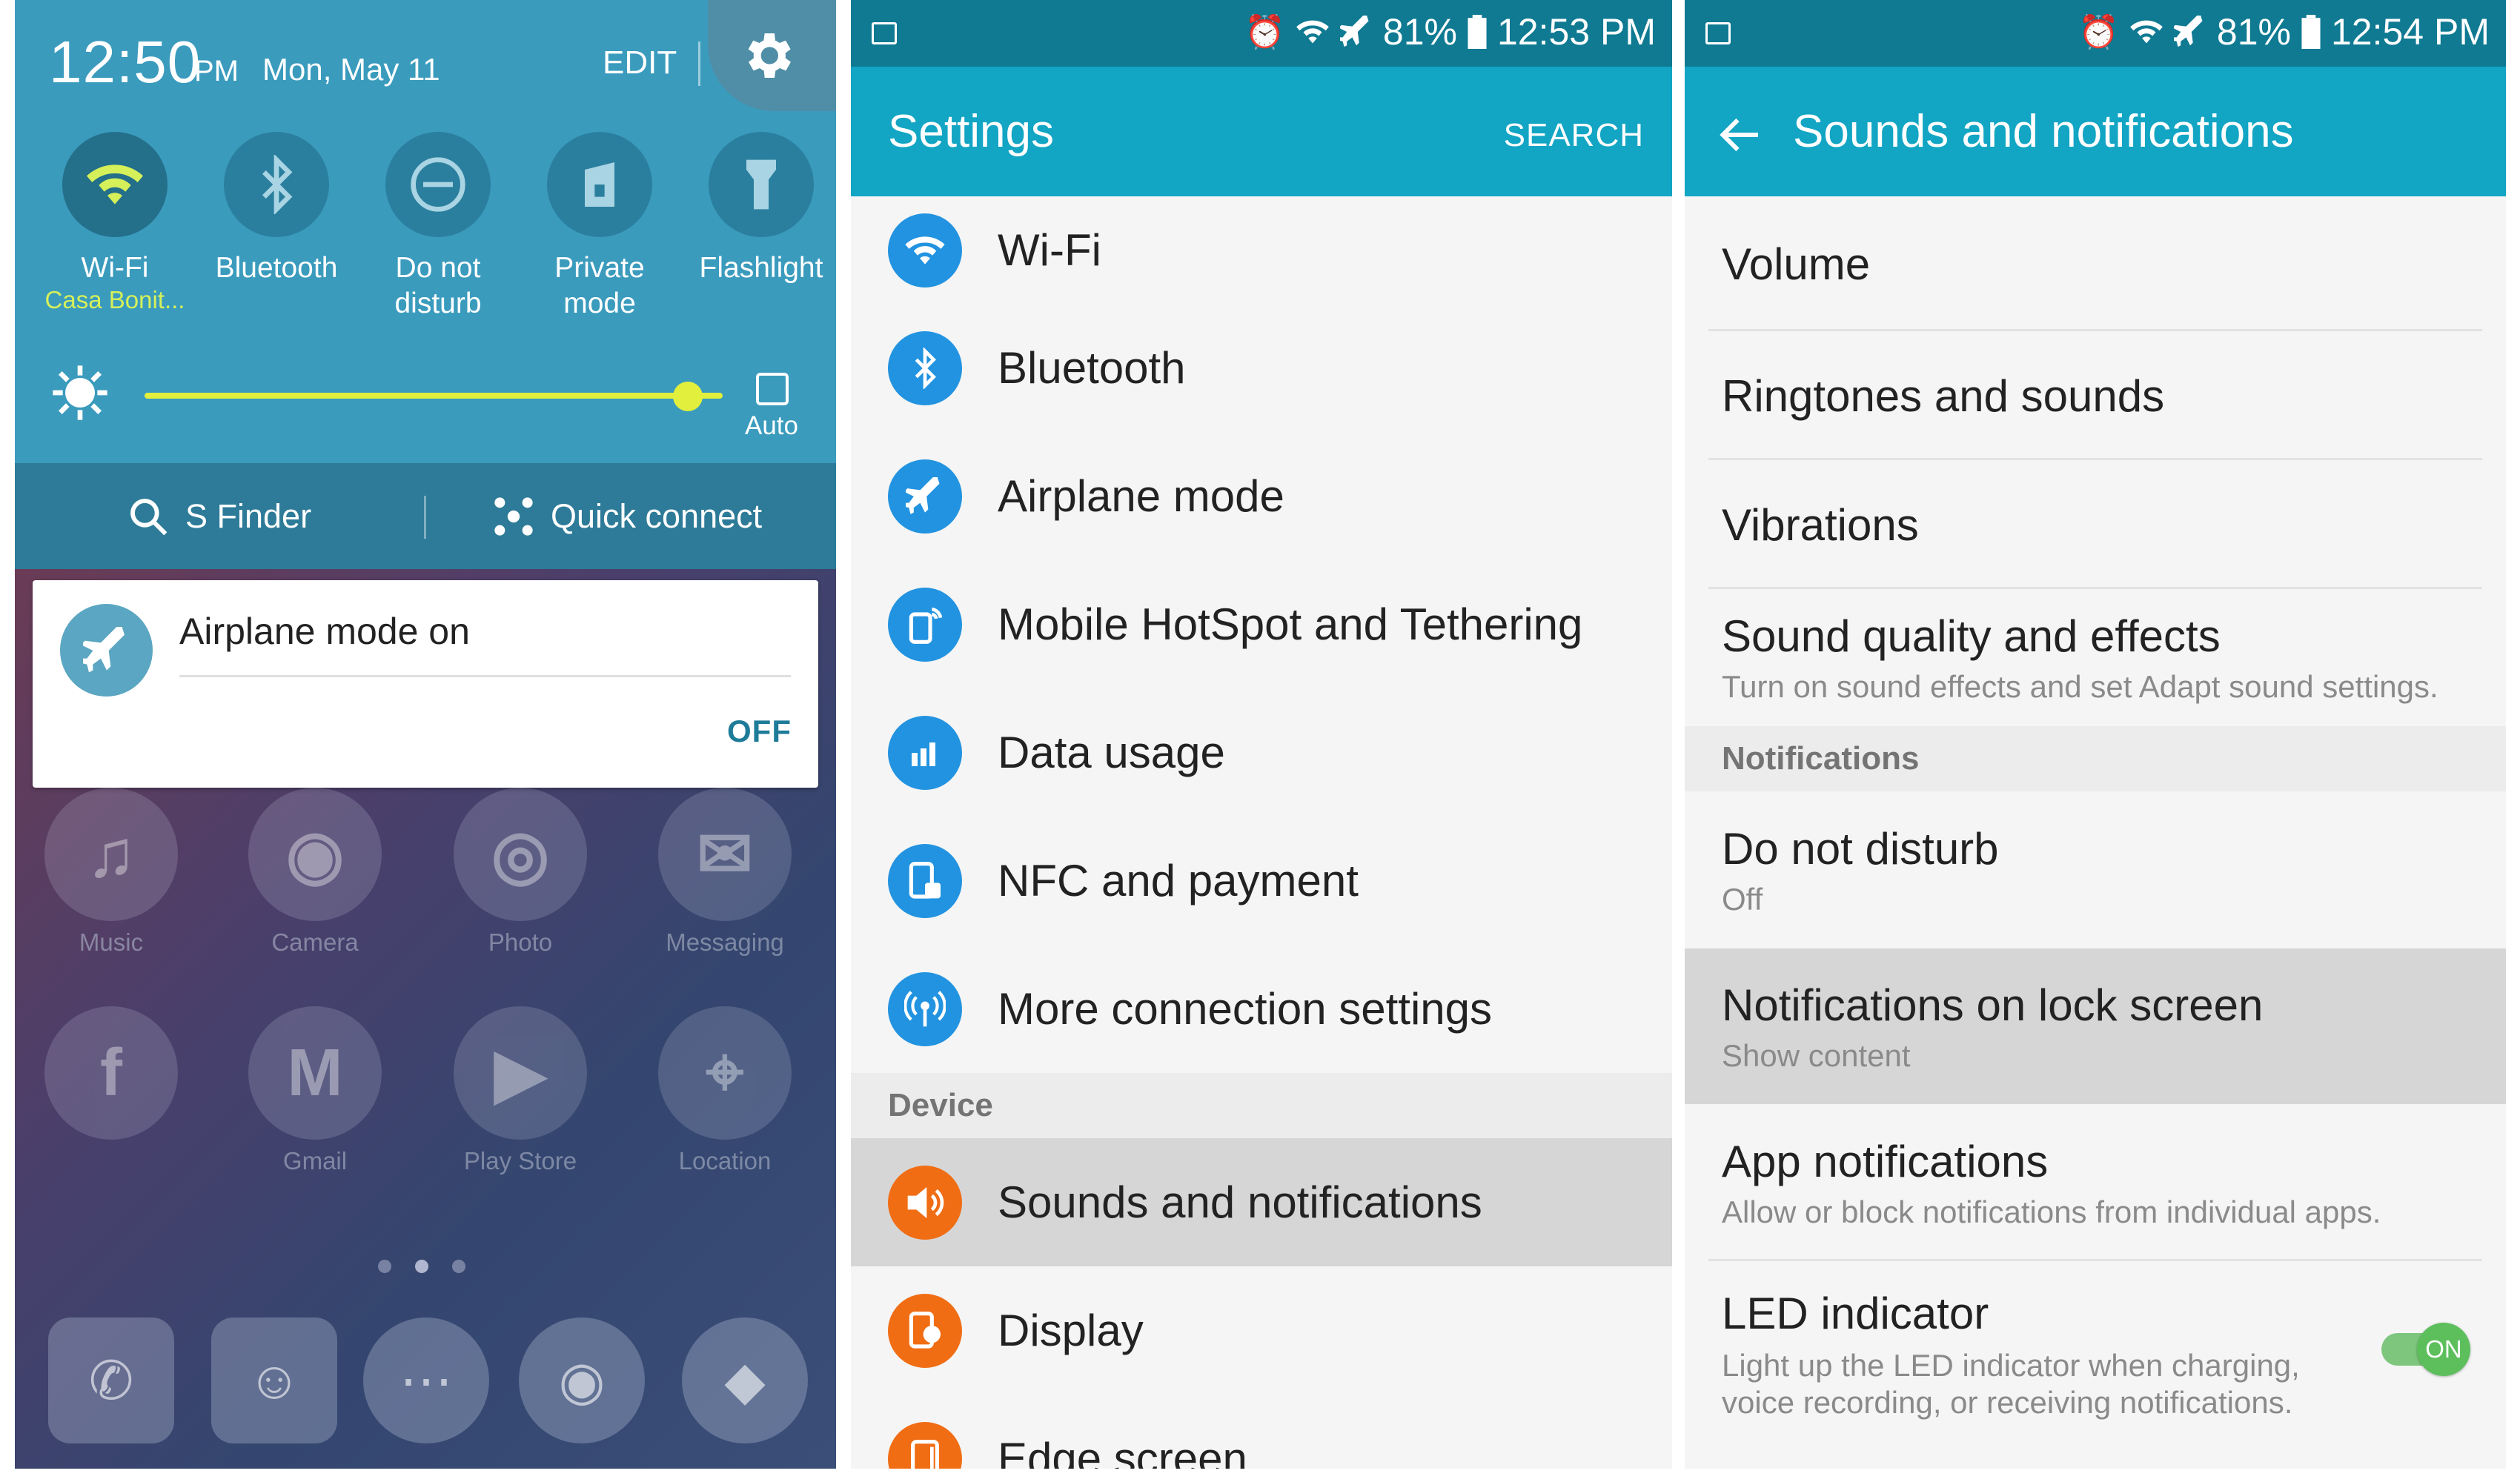  I want to click on toggle-label: ON, so click(2444, 1349).